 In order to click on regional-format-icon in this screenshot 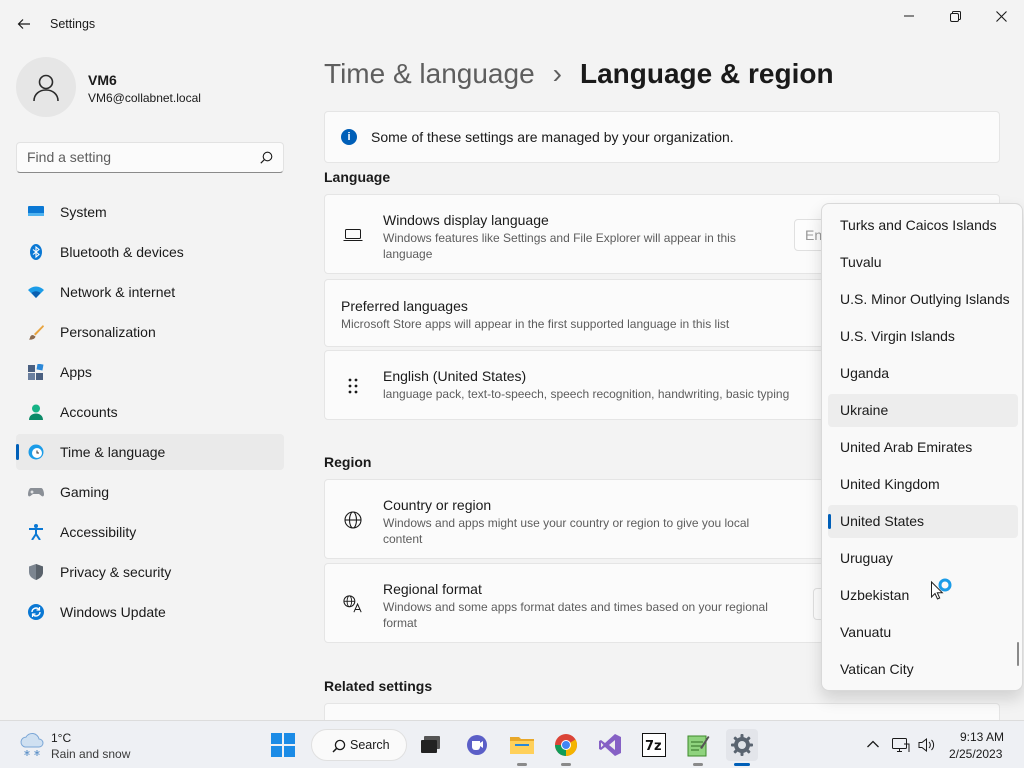, I will do `click(353, 604)`.